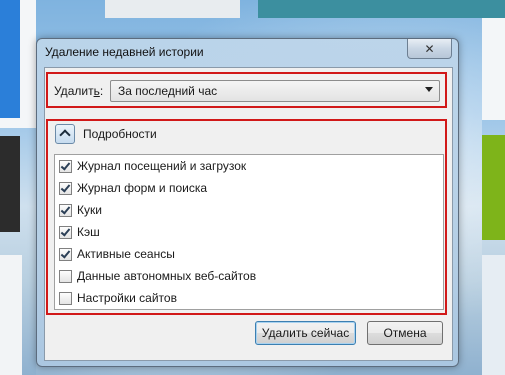 This screenshot has width=505, height=375. Describe the element at coordinates (167, 276) in the screenshot. I see `item-label: Данные автономных веб-сайтов` at that location.